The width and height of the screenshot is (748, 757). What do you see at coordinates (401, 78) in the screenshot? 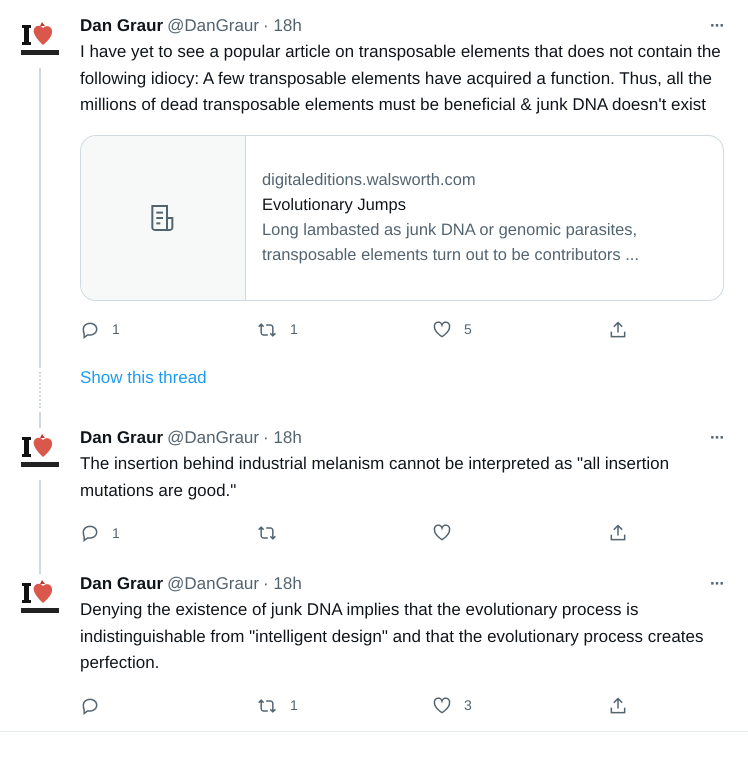
I see `tweet-text: I have yet to see a popular article on transposable elements that does not contain the following idiocy: A few transposable elements have acquired a function. Thus, all the millions of dead transposable elements must be beneficial & junk DNA doesn't exist` at bounding box center [401, 78].